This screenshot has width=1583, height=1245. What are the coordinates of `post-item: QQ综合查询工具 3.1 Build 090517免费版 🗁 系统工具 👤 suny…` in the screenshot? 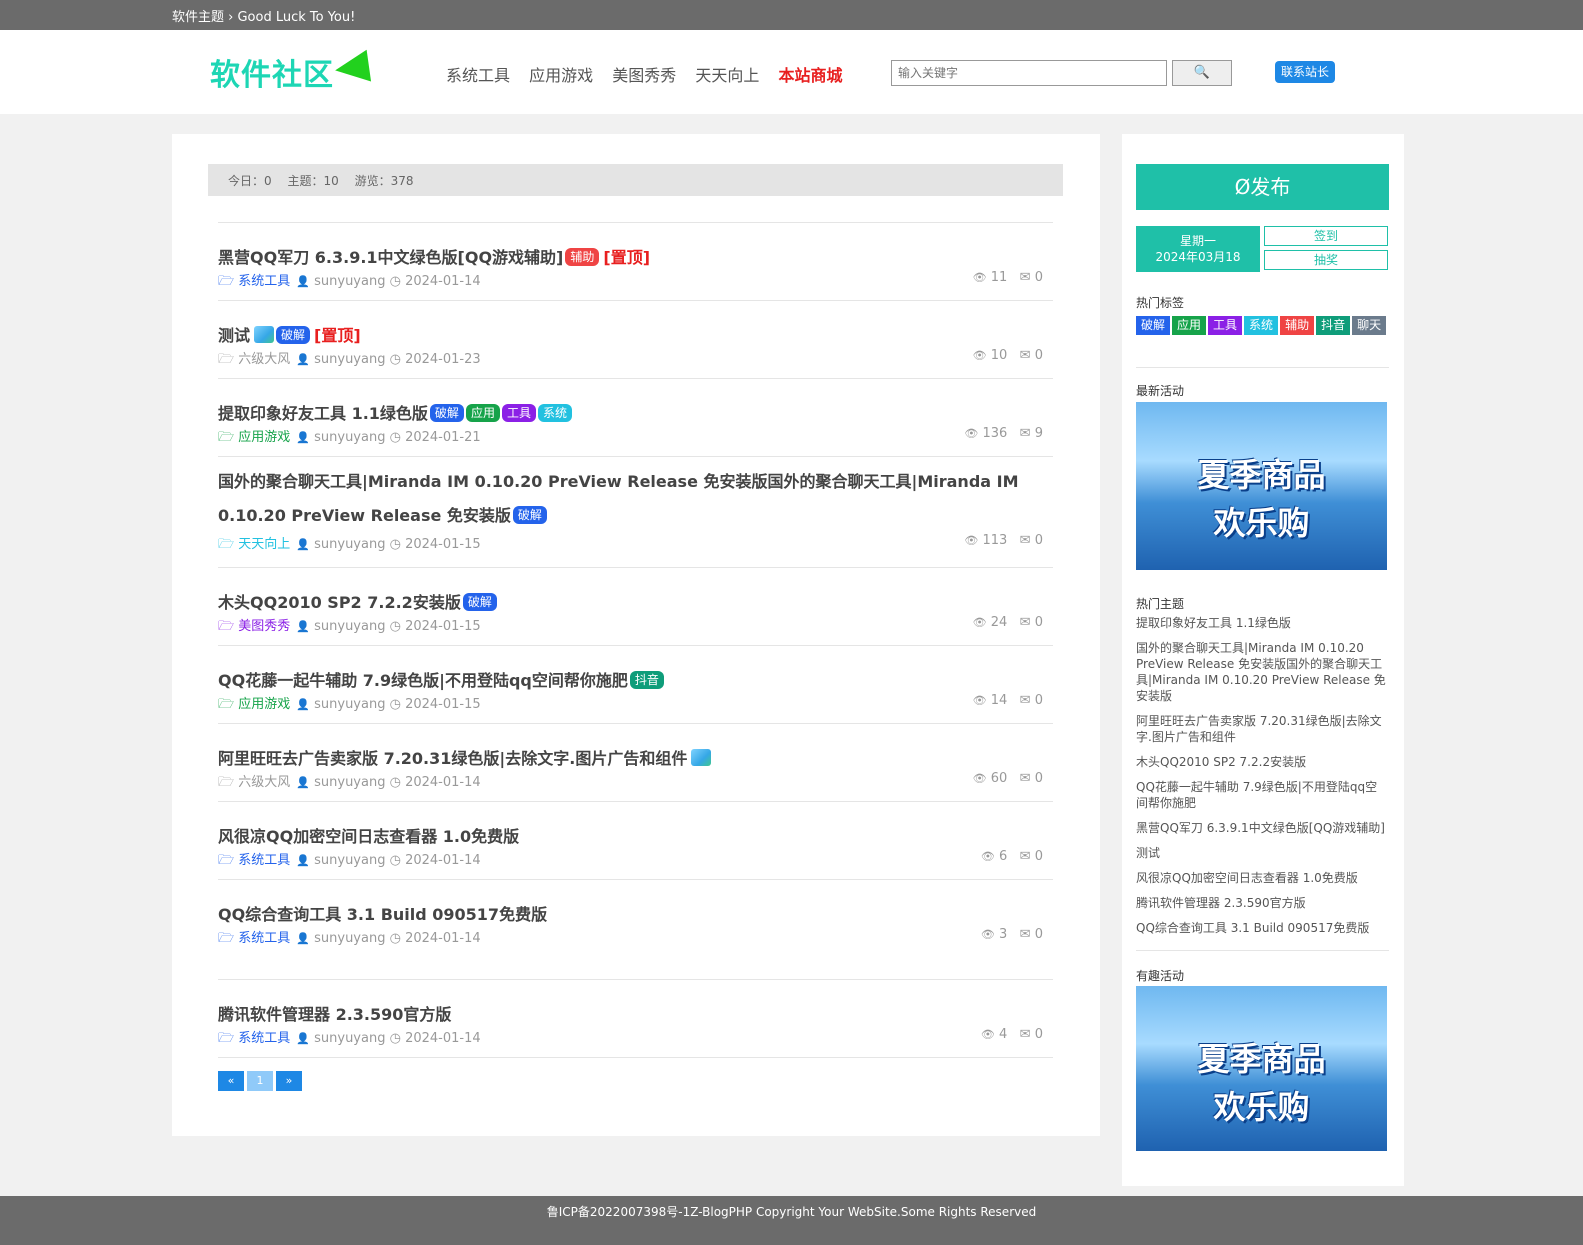 It's located at (635, 918).